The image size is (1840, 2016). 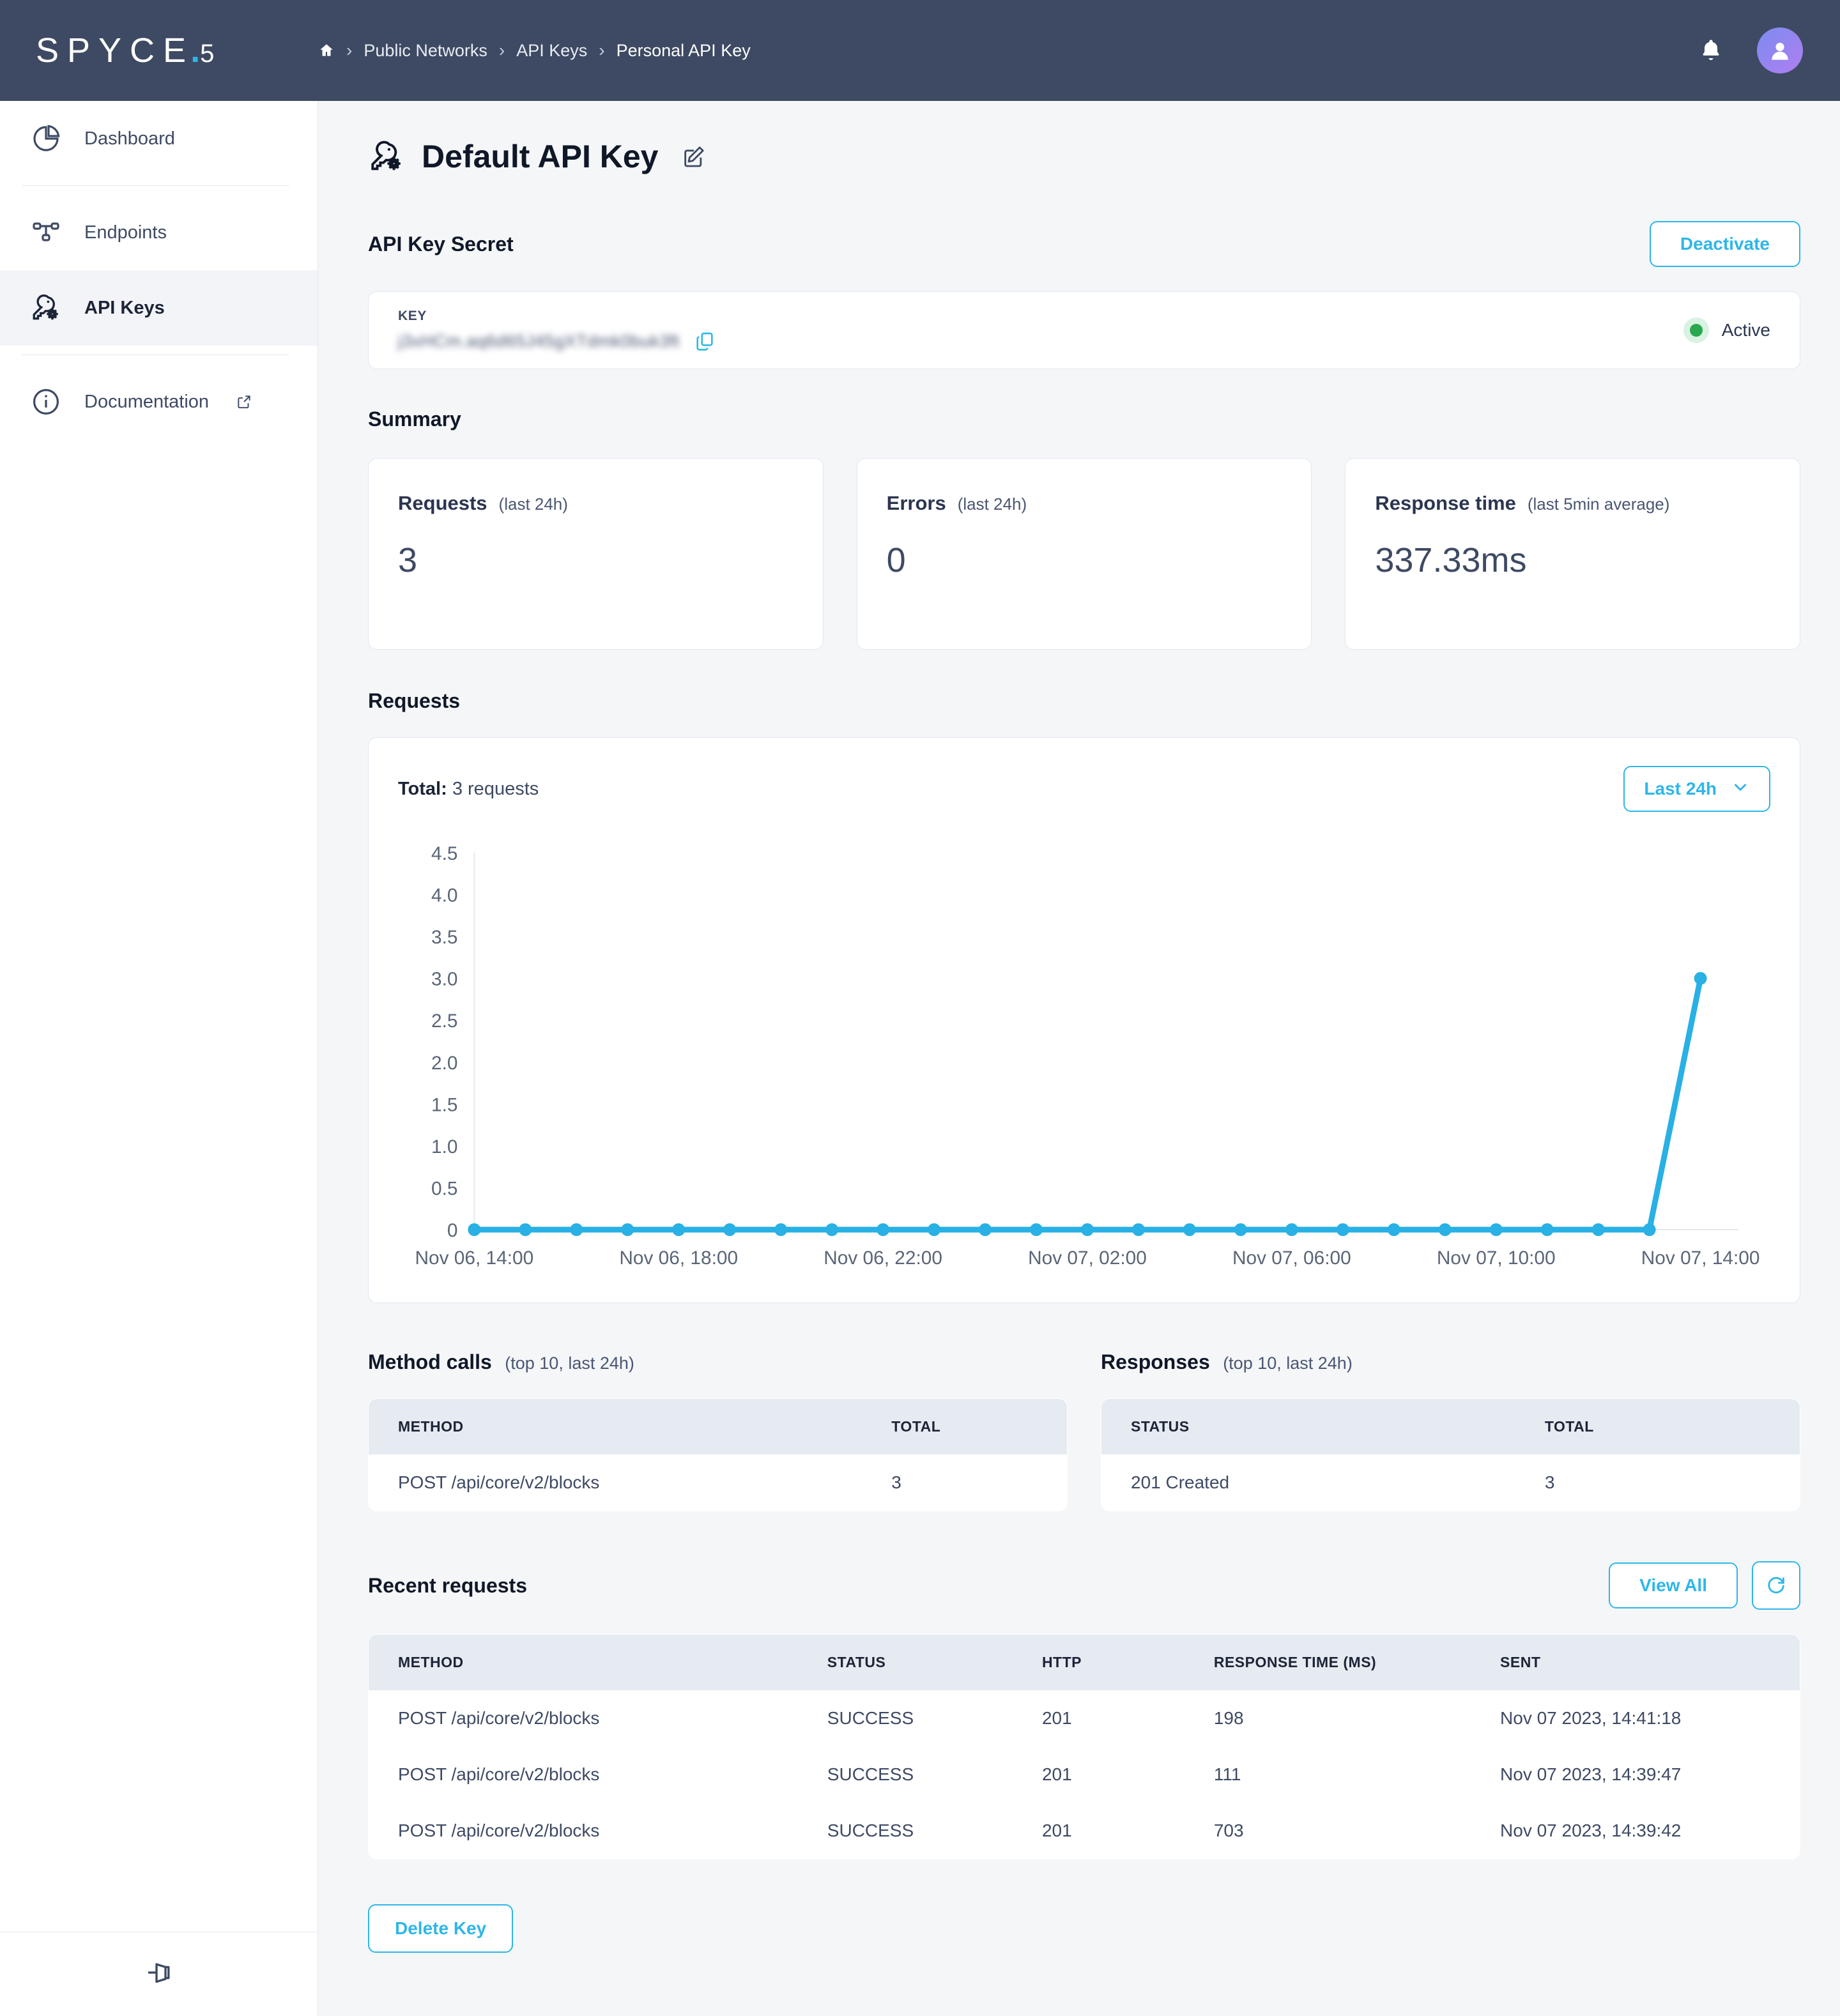 What do you see at coordinates (1680, 788) in the screenshot?
I see `time-range-label: Last 24h` at bounding box center [1680, 788].